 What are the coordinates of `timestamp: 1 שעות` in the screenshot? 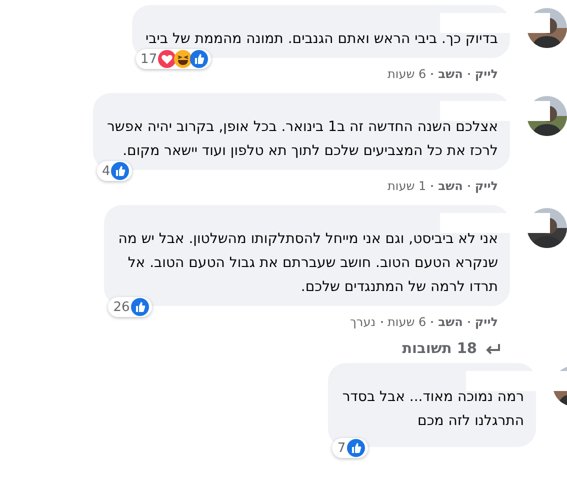 It's located at (407, 186).